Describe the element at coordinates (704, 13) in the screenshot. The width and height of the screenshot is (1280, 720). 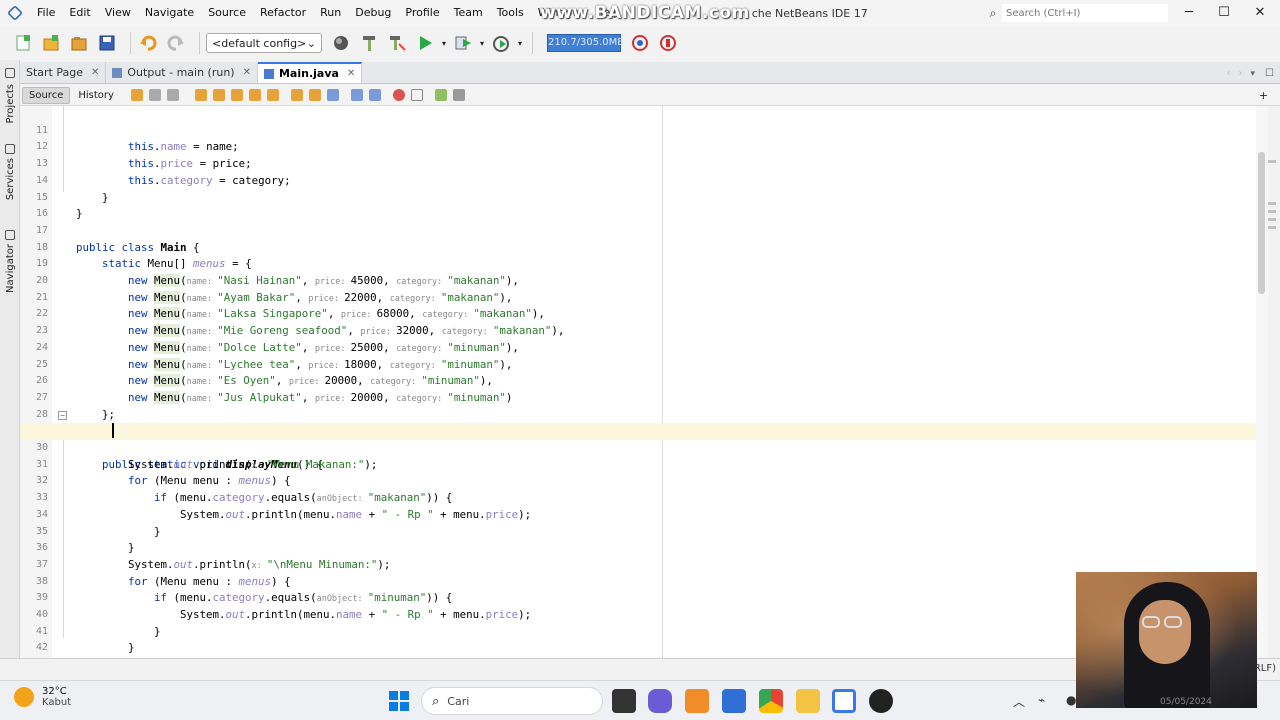
I see `window-title: www.BANDICAM.com che NetBeans IDE 17` at that location.